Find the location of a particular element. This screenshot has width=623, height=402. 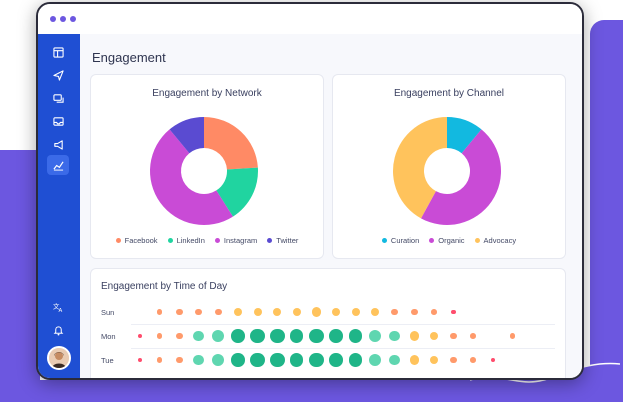

legend-label: LinkedIn is located at coordinates (190, 240).